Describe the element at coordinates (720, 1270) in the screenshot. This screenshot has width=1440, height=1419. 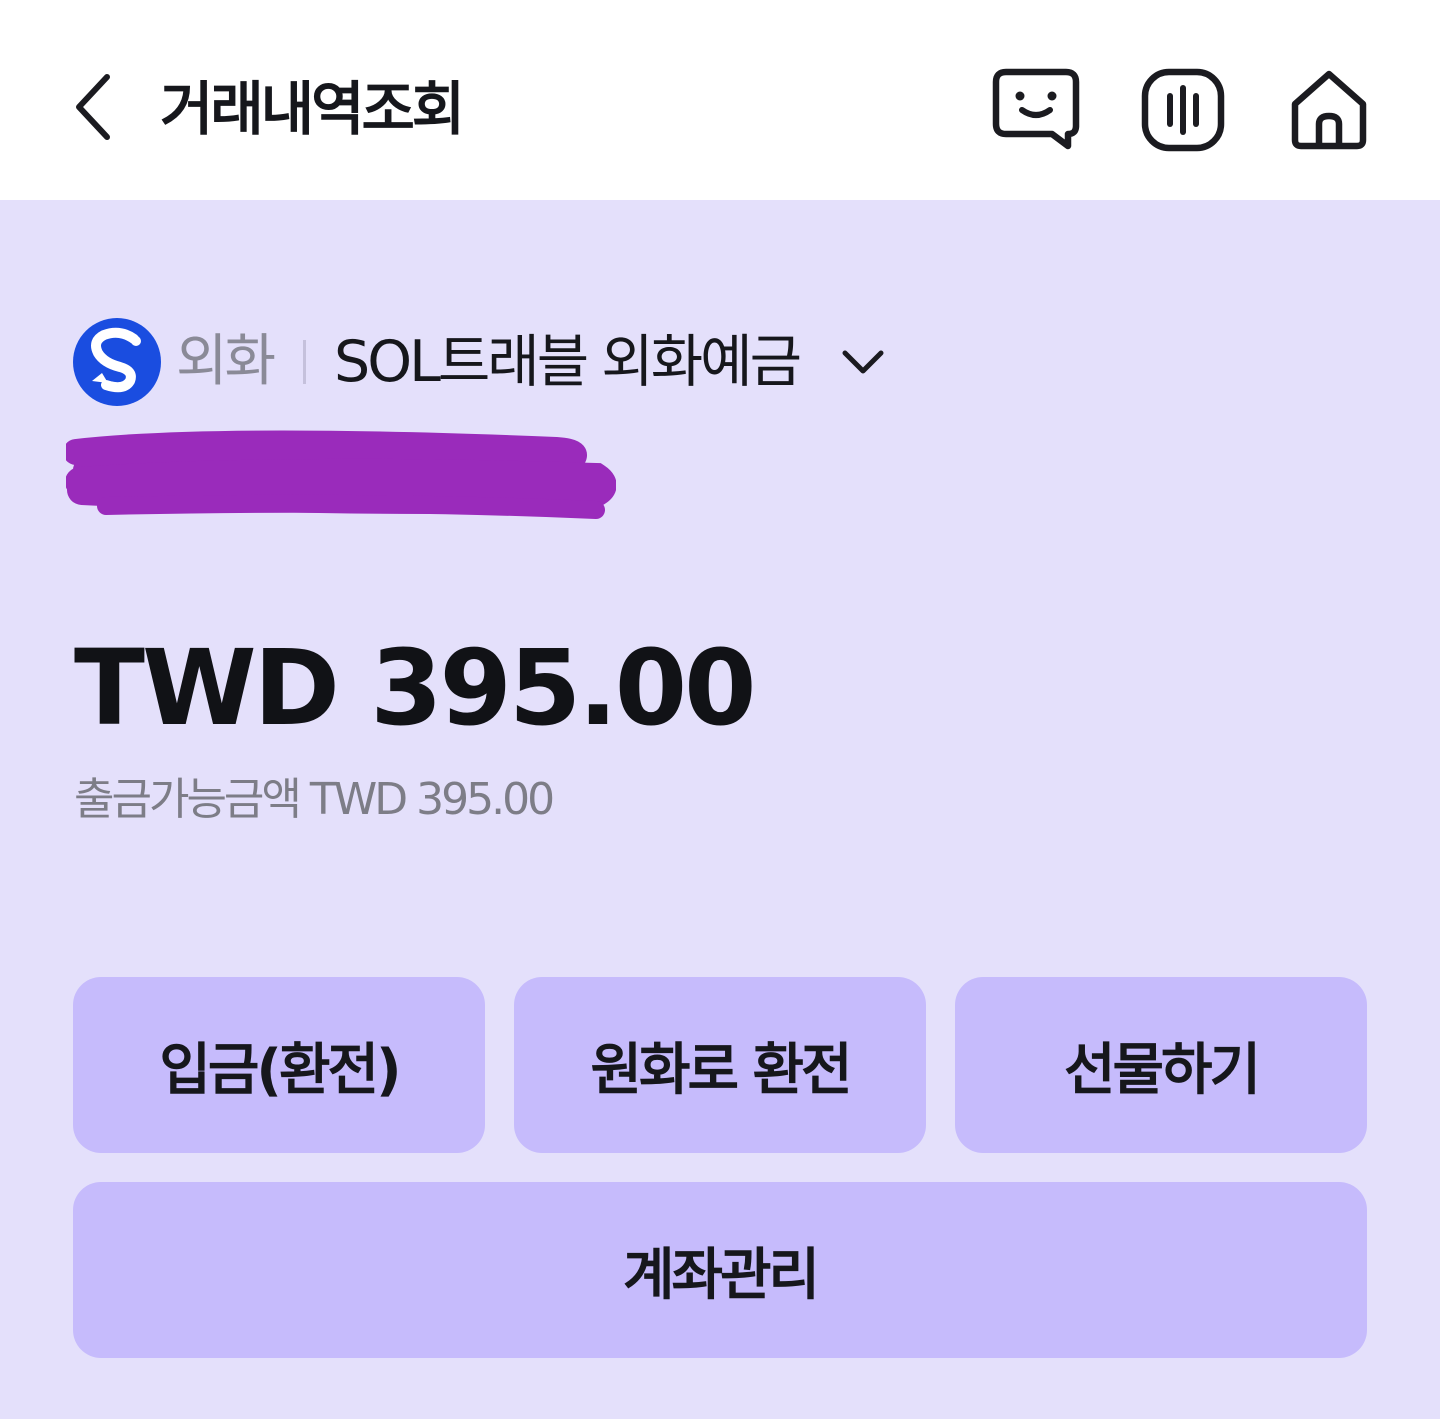
I see `account-management-button: 계좌관리` at that location.